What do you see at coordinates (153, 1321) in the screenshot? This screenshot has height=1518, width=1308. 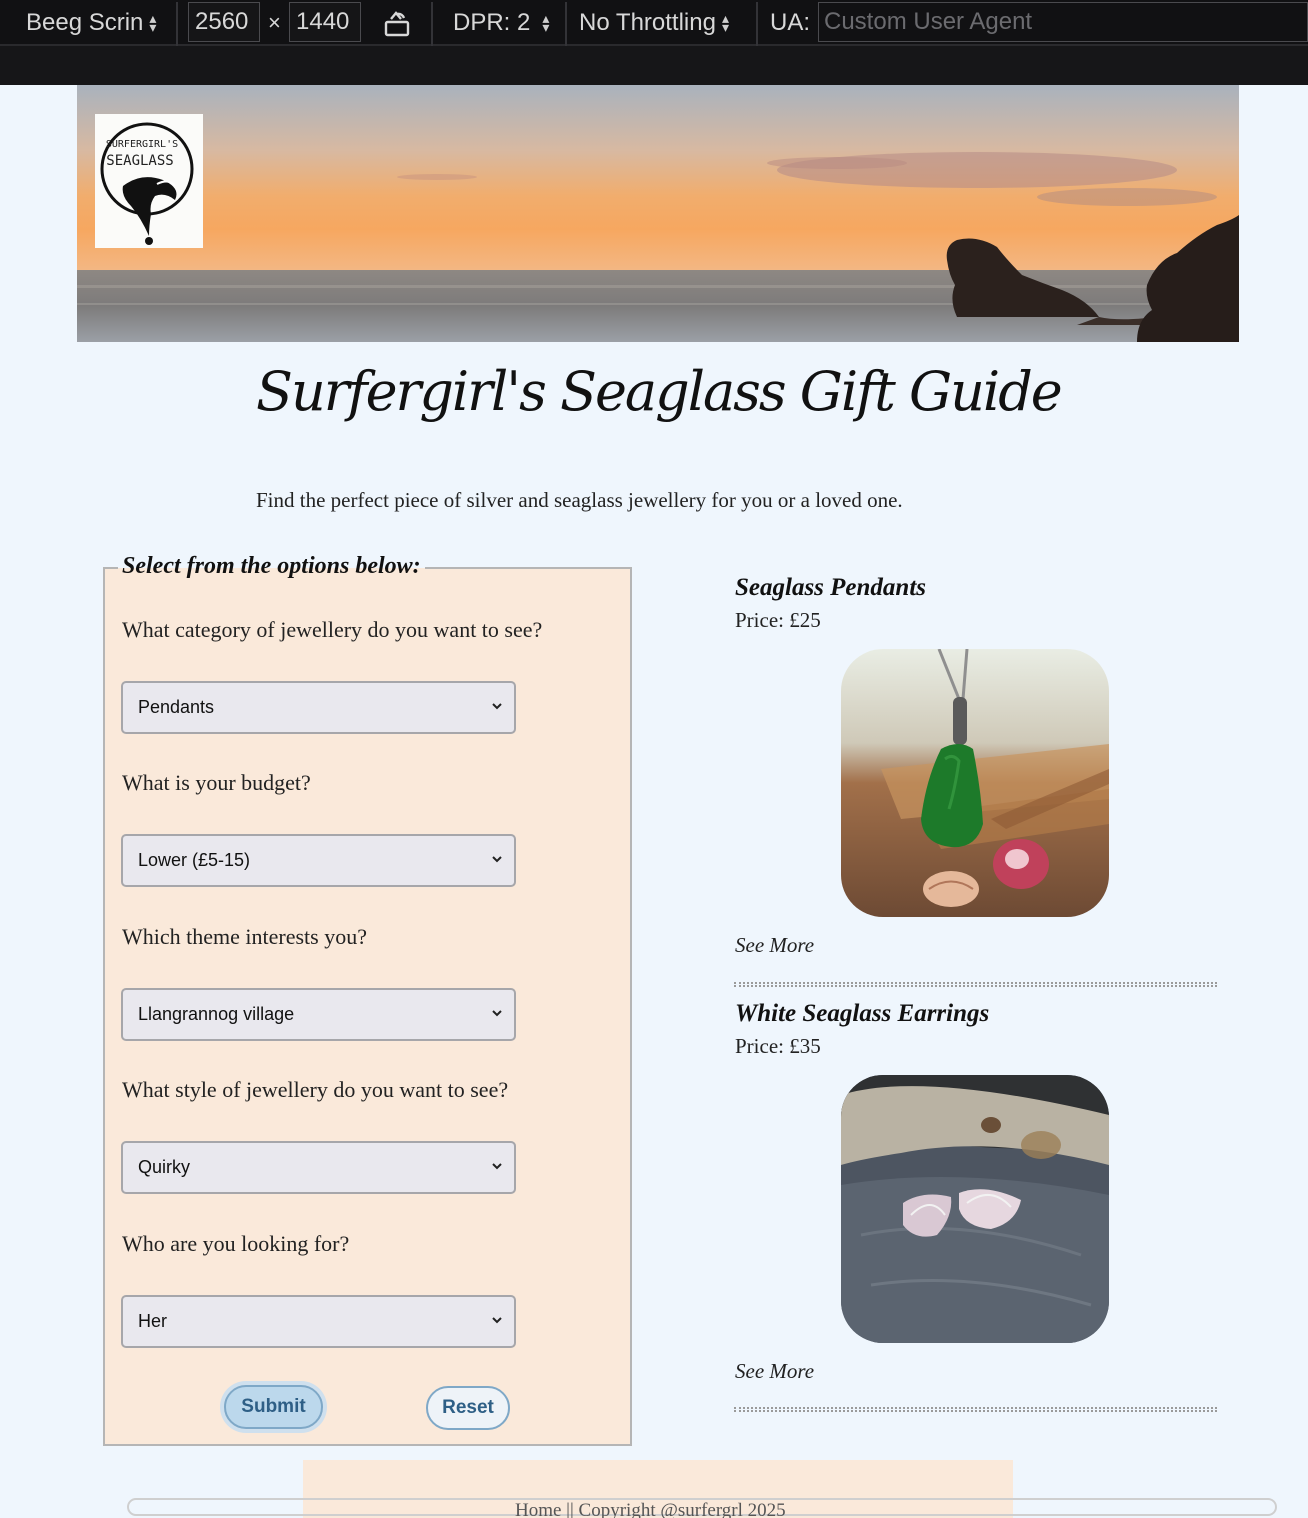 I see `recipient-select-value: Her` at bounding box center [153, 1321].